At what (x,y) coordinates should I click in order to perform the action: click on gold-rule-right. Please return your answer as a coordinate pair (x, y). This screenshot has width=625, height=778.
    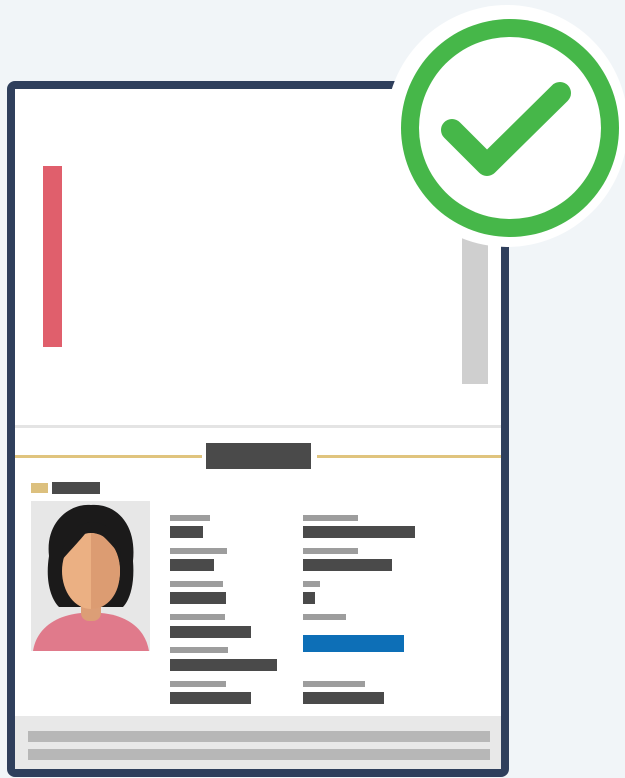
    Looking at the image, I should click on (409, 456).